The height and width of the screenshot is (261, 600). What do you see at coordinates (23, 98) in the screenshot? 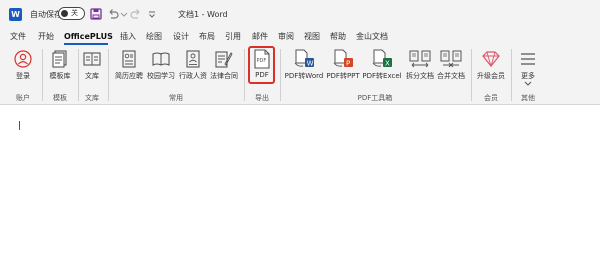
I see `group-label-account: 账户` at bounding box center [23, 98].